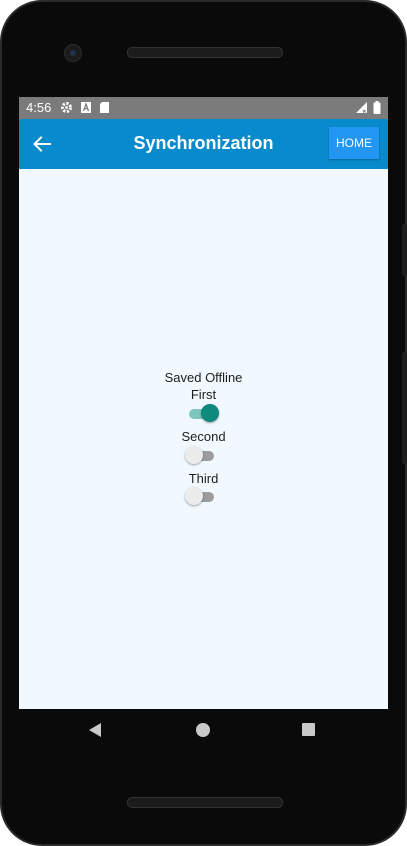 This screenshot has width=407, height=846. Describe the element at coordinates (203, 394) in the screenshot. I see `toggle-label-first: First` at that location.